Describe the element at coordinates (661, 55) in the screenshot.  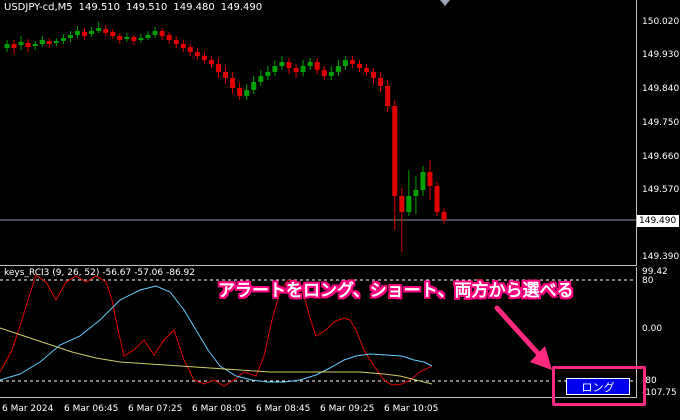
I see `price-label: 149.930` at that location.